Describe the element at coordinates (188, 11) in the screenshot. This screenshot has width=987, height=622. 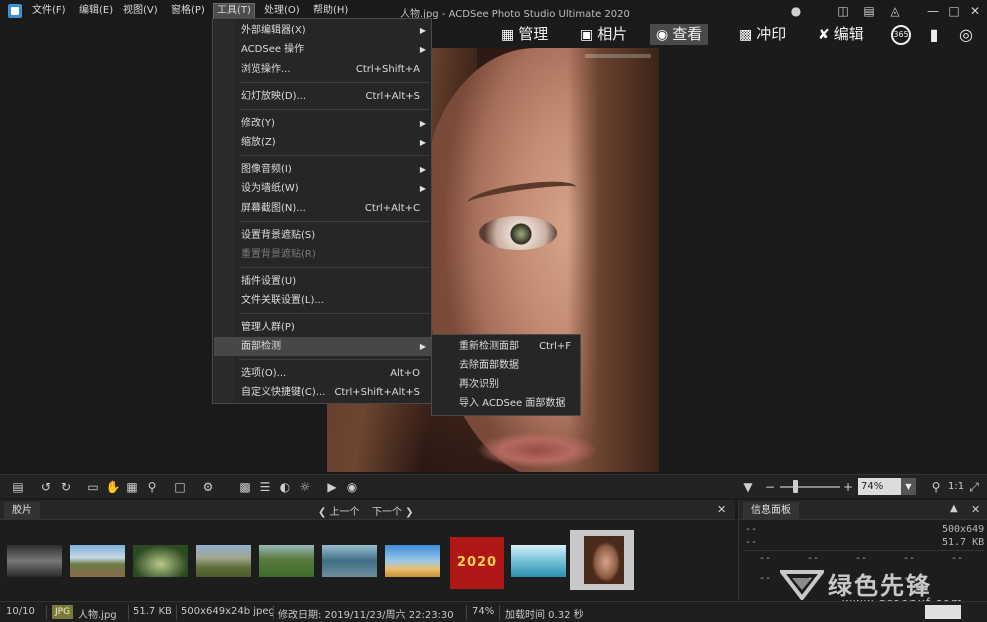
I see `menu-pane: 窗格(P)` at that location.